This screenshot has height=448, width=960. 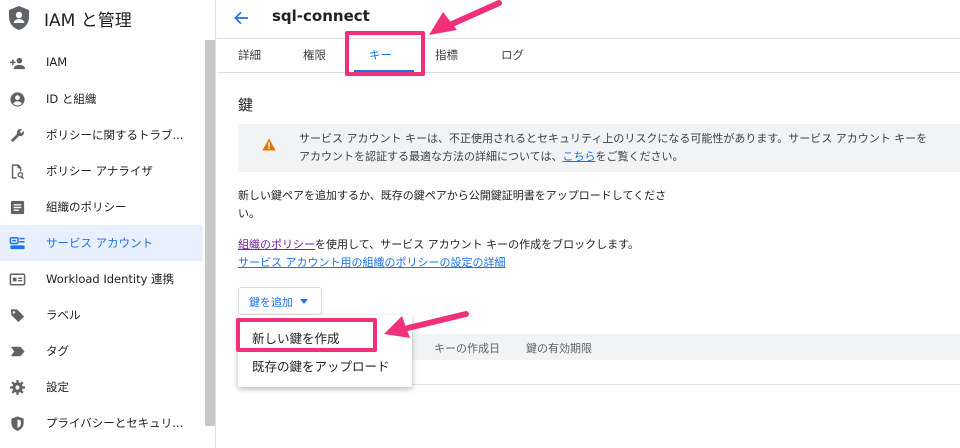 What do you see at coordinates (452, 195) in the screenshot?
I see `intro-line-1: 新しい鍵ペアを追加するか、既存の鍵ペアから公開鍵証明書をアップロードしてくださ` at bounding box center [452, 195].